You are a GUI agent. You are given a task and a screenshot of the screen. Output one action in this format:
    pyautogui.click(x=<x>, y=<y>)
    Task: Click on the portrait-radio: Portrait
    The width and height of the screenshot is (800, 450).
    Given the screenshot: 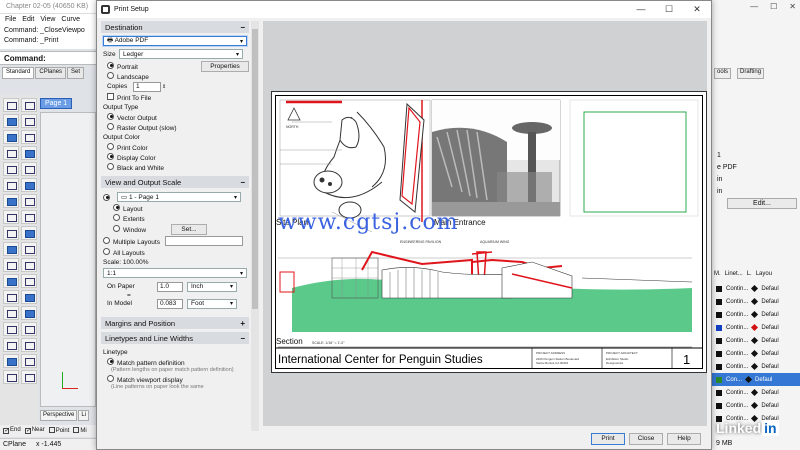 What is the action you would take?
    pyautogui.click(x=122, y=66)
    